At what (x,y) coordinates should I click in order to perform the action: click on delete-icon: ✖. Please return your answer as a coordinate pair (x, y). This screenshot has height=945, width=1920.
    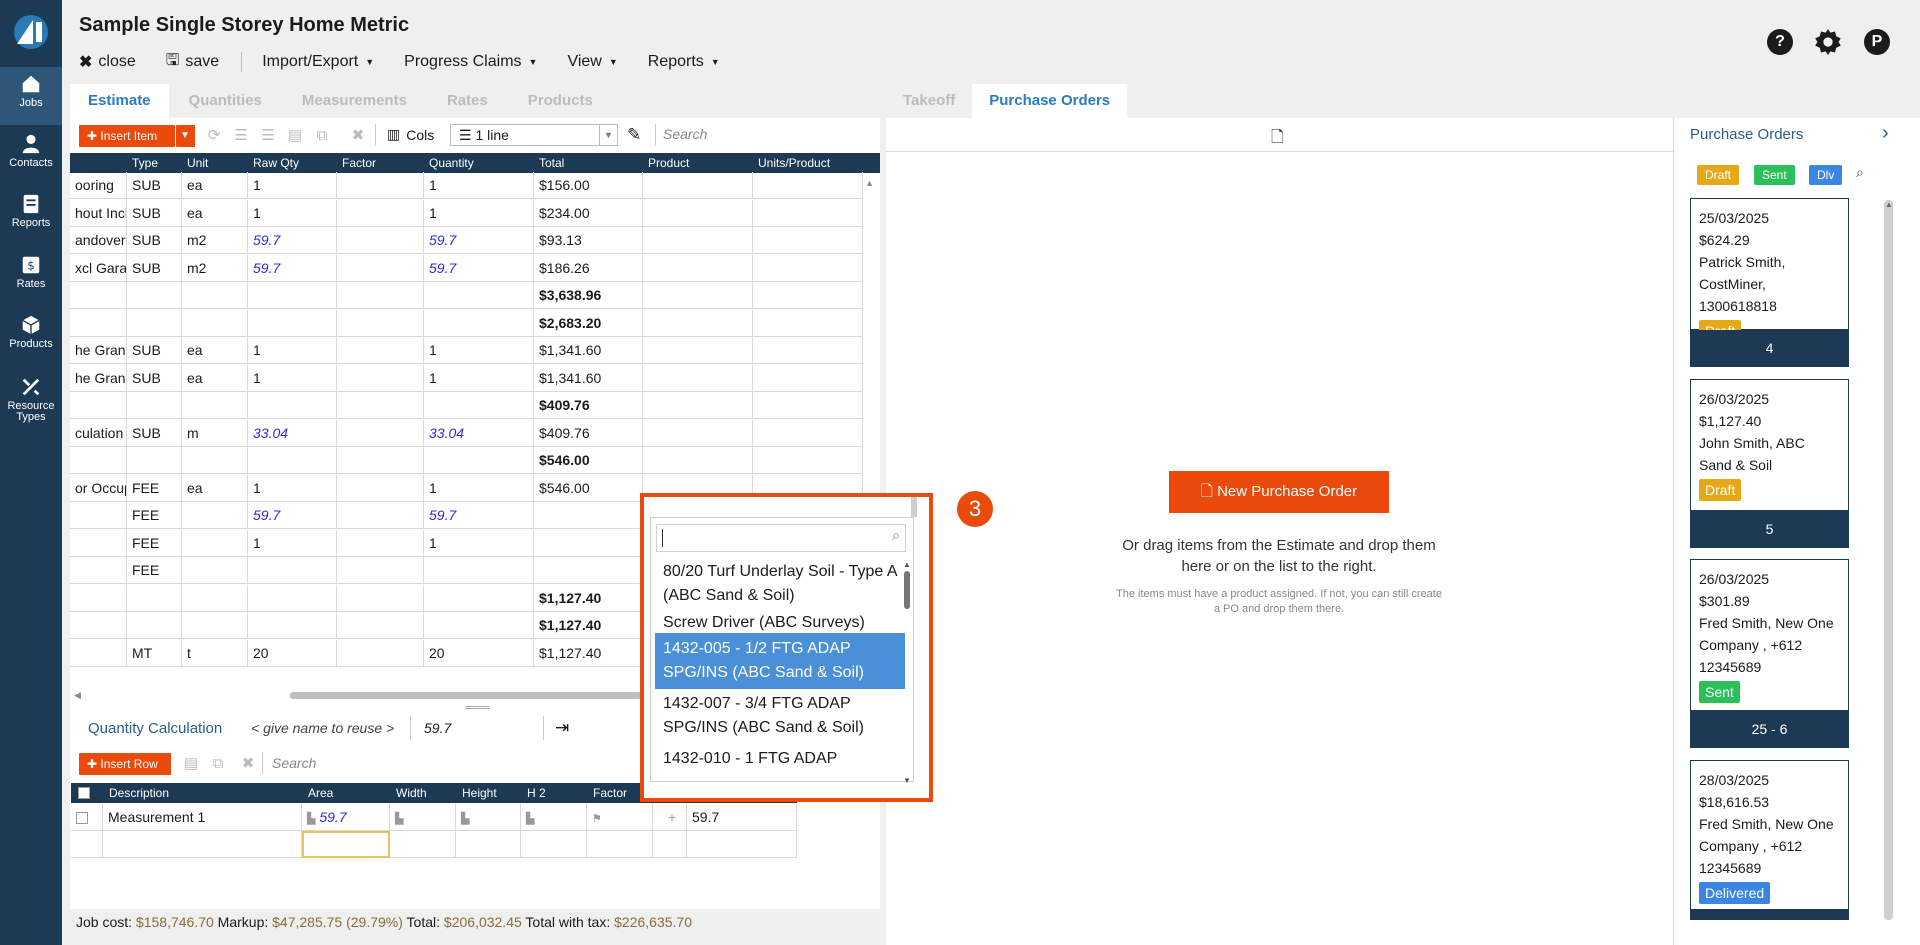
    Looking at the image, I should click on (248, 764).